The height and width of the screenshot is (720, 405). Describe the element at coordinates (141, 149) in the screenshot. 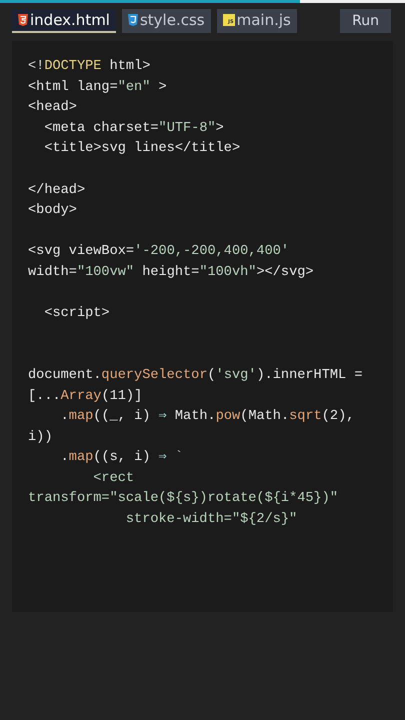

I see `code-line: <title>svg lines</title>` at that location.